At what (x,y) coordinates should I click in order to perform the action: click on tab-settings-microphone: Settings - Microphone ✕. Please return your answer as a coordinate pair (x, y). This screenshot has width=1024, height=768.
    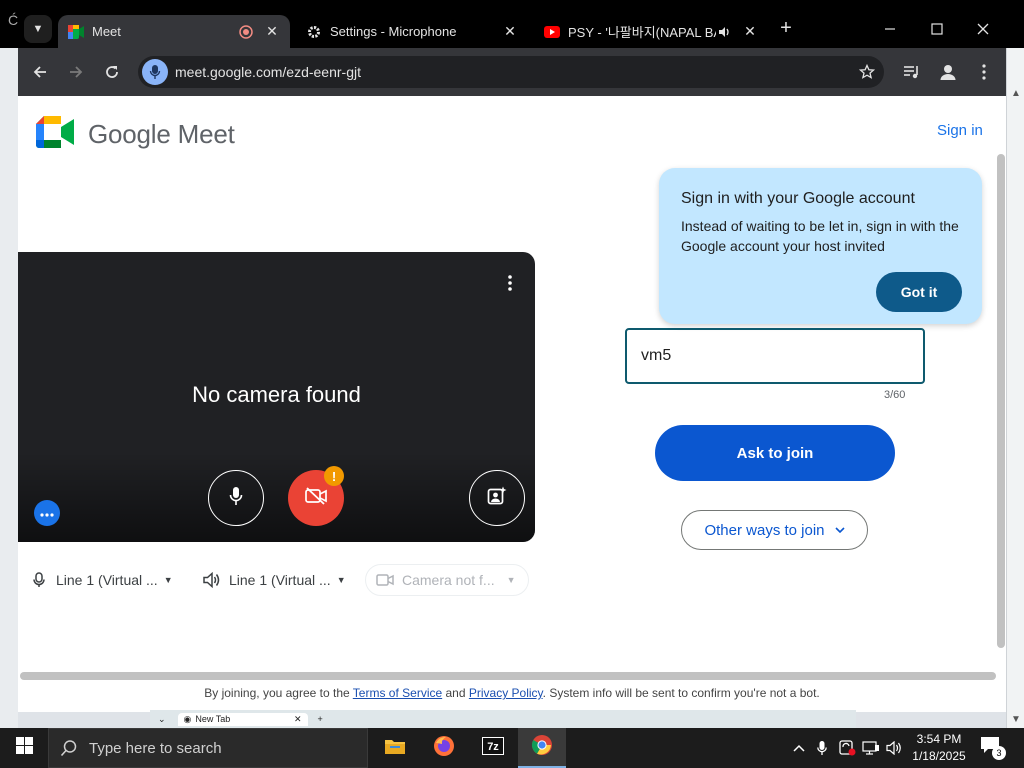
    Looking at the image, I should click on (412, 31).